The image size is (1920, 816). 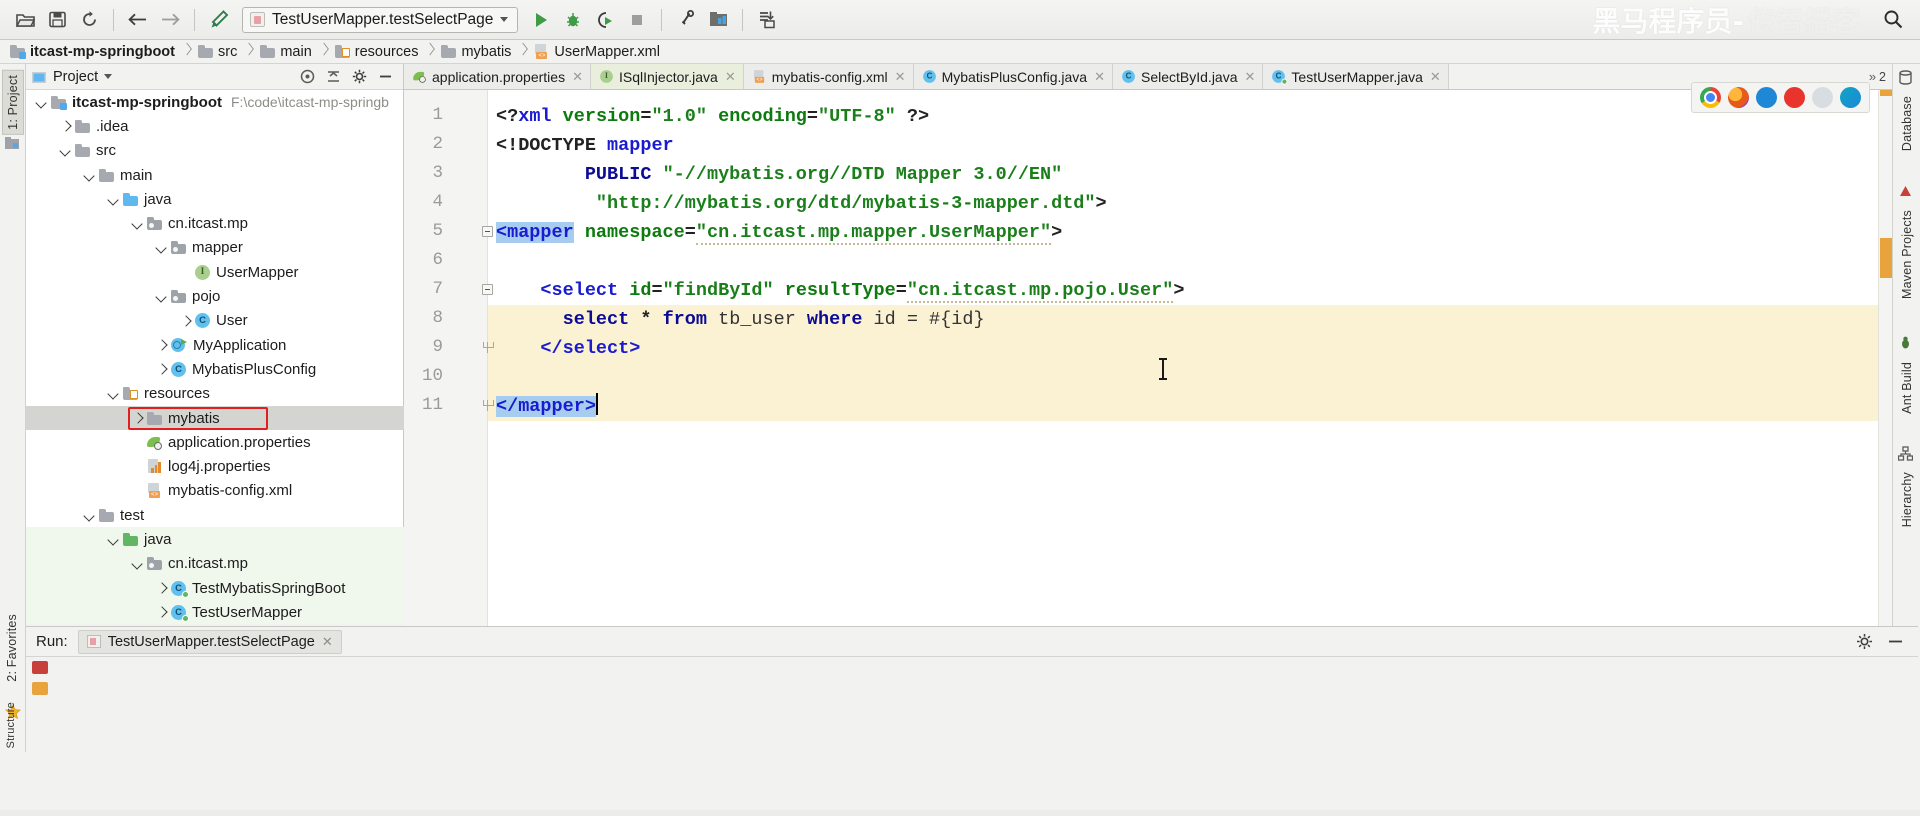 What do you see at coordinates (1907, 499) in the screenshot?
I see `sidebar-item-hierarchy: Hierarchy` at bounding box center [1907, 499].